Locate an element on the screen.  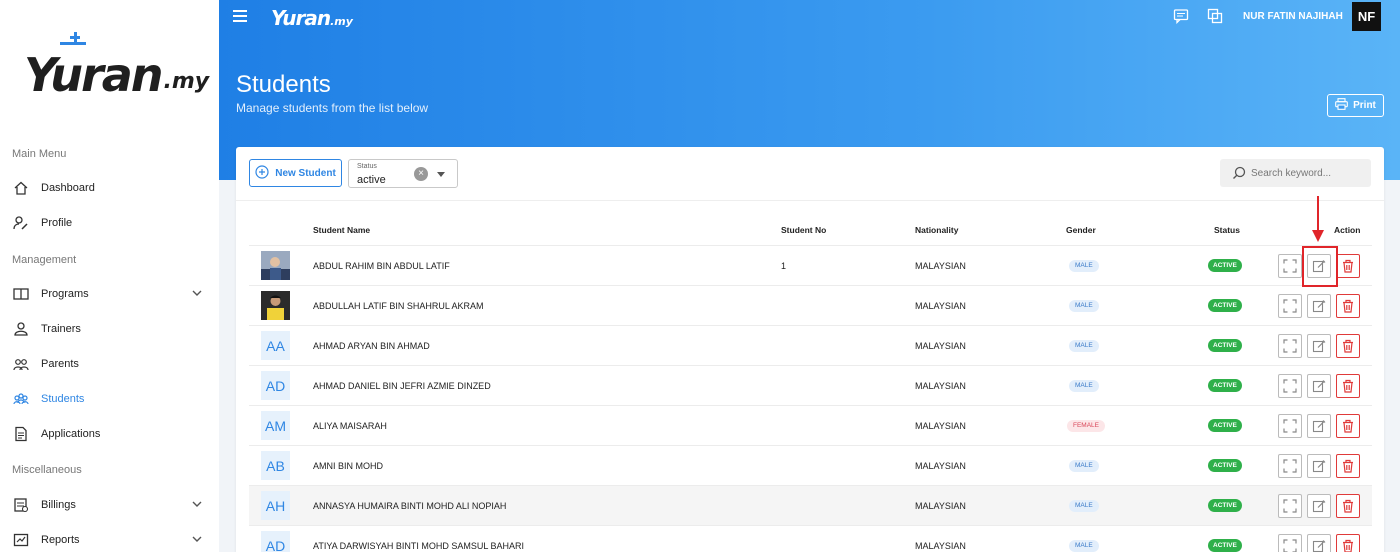
sidebar-item-label: Programs is located at coordinates (65, 294).